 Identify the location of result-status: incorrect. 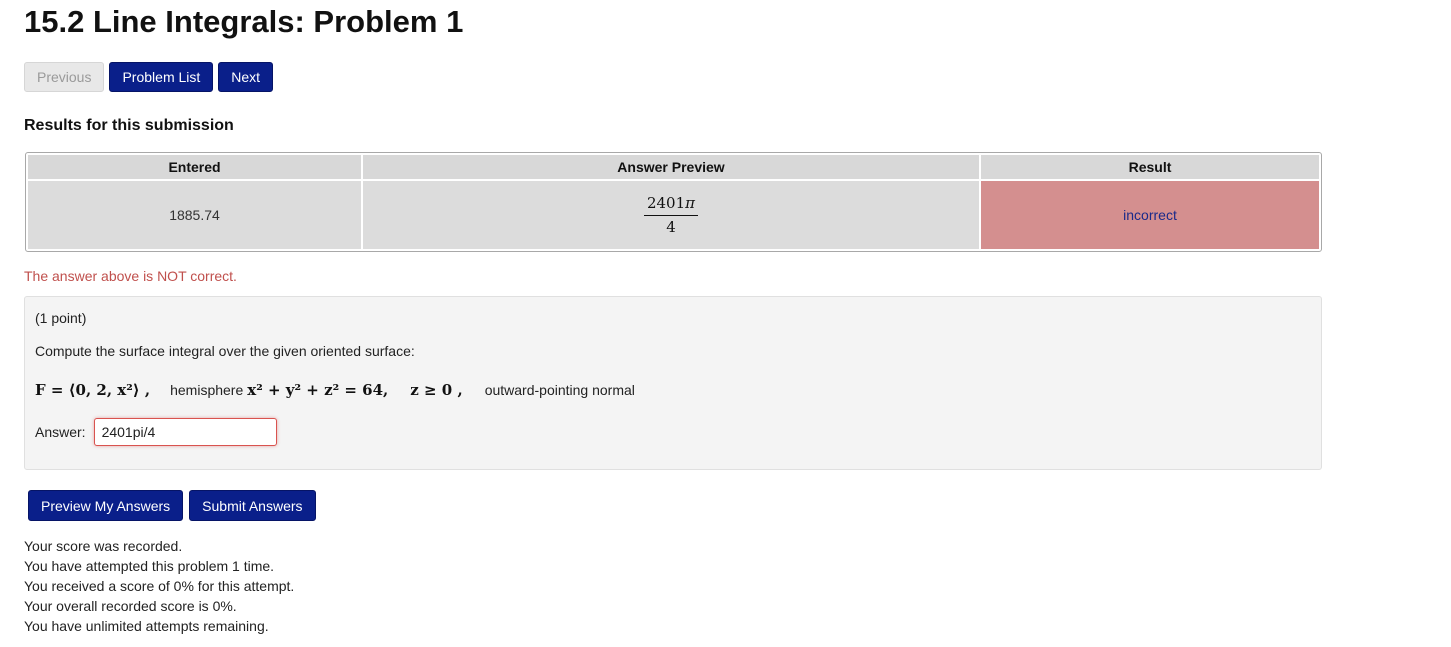
(1150, 215).